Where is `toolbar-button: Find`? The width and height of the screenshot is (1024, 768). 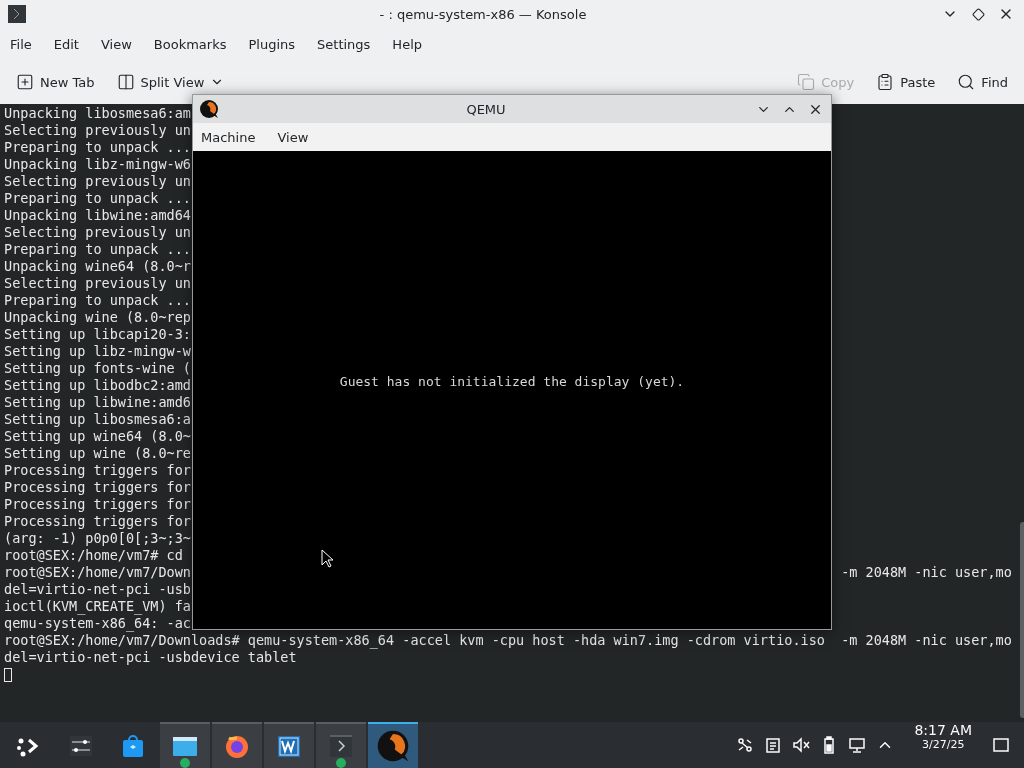
toolbar-button: Find is located at coordinates (982, 82).